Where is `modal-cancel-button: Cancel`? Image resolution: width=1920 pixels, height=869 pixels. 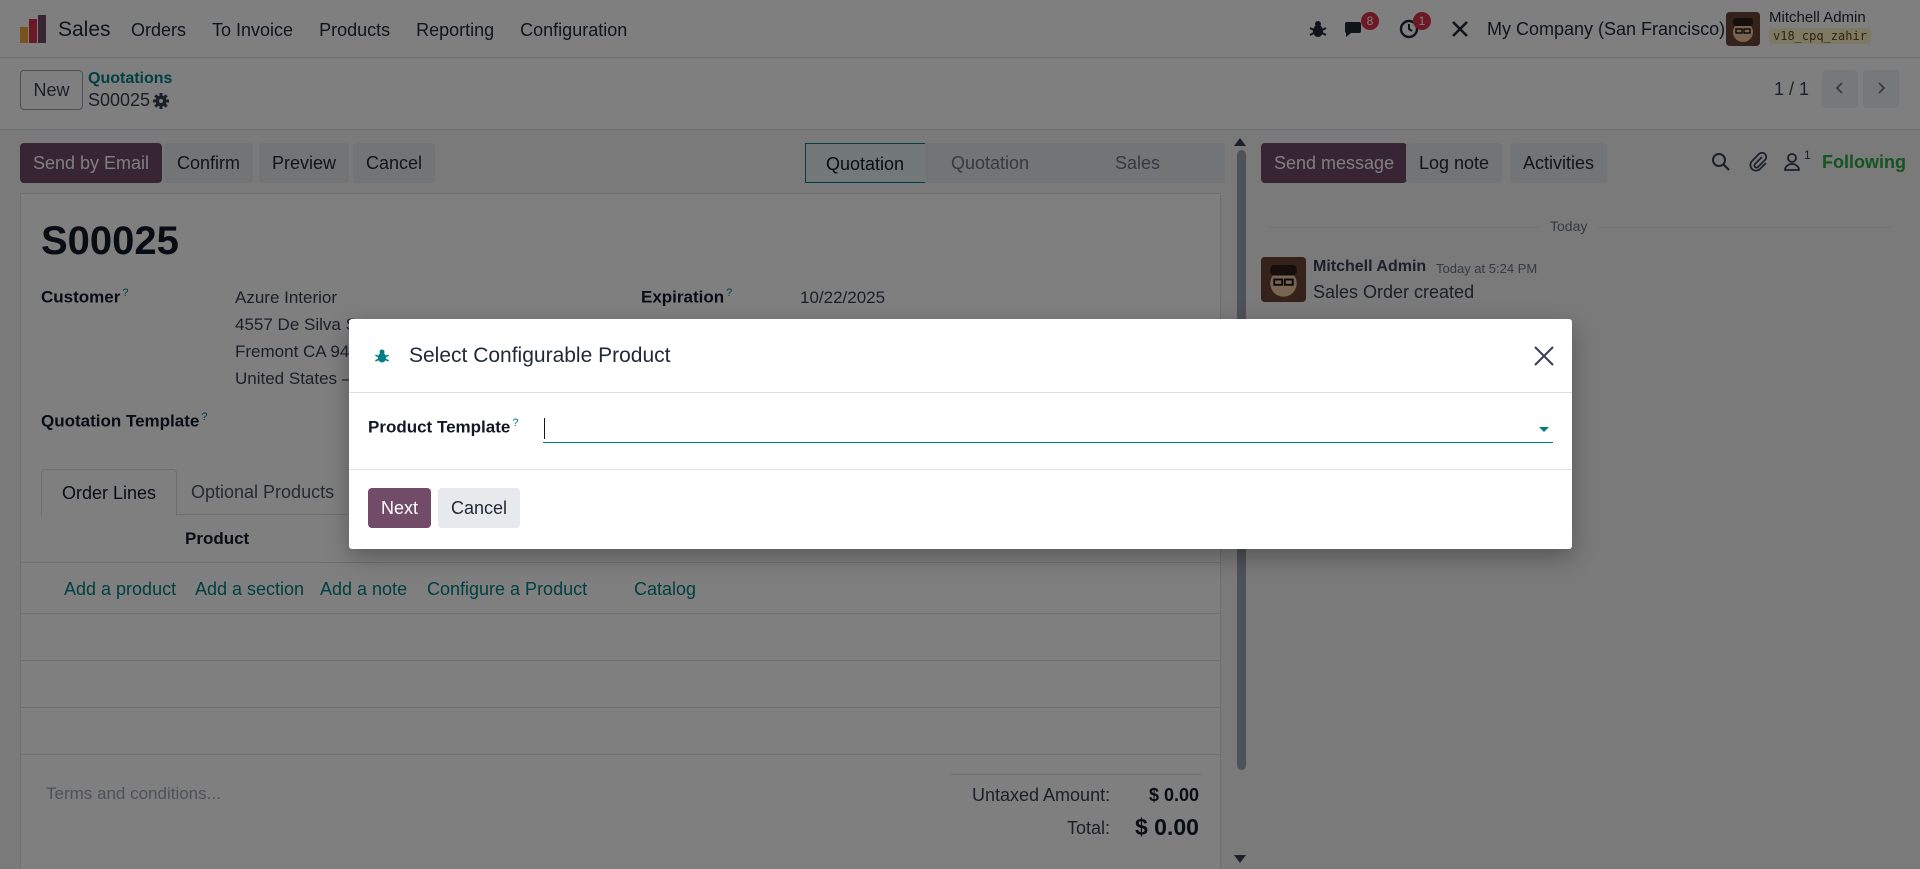 modal-cancel-button: Cancel is located at coordinates (479, 508).